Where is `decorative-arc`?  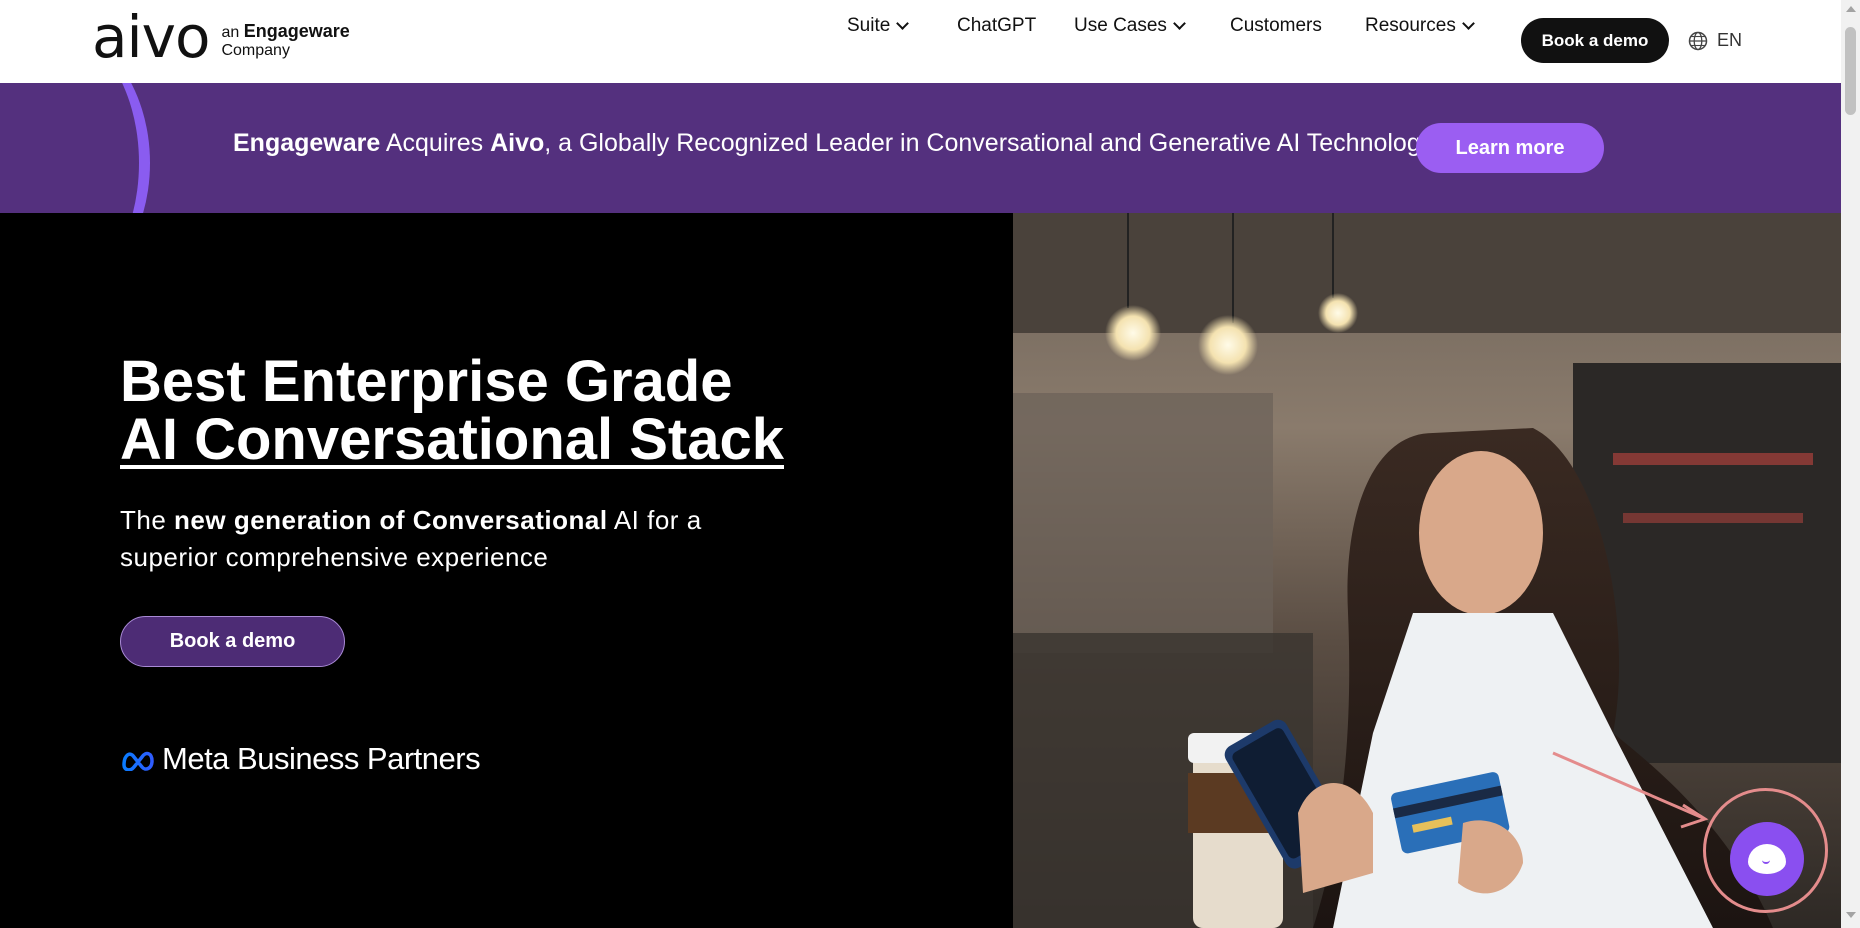 decorative-arc is located at coordinates (75, 148).